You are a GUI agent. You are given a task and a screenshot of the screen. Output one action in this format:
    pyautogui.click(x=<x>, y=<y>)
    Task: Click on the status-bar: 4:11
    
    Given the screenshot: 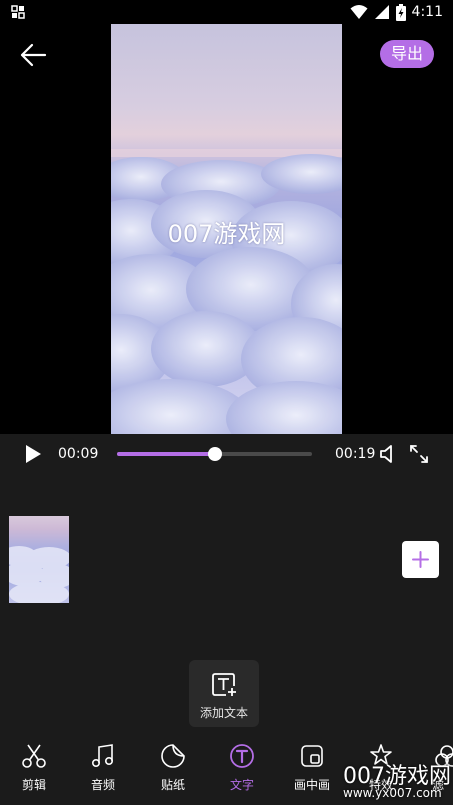 What is the action you would take?
    pyautogui.click(x=226, y=12)
    